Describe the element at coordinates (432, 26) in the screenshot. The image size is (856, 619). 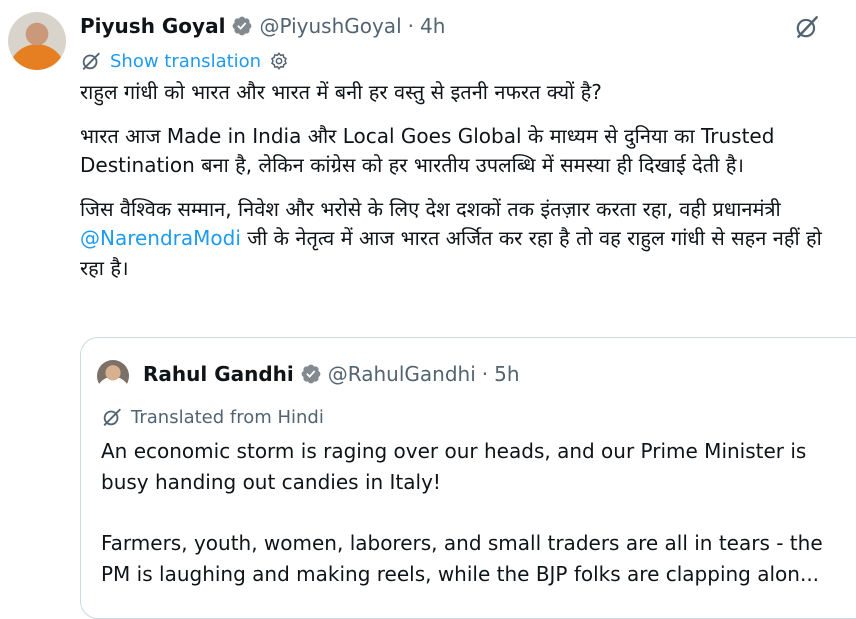
I see `tweet-time: 4h` at that location.